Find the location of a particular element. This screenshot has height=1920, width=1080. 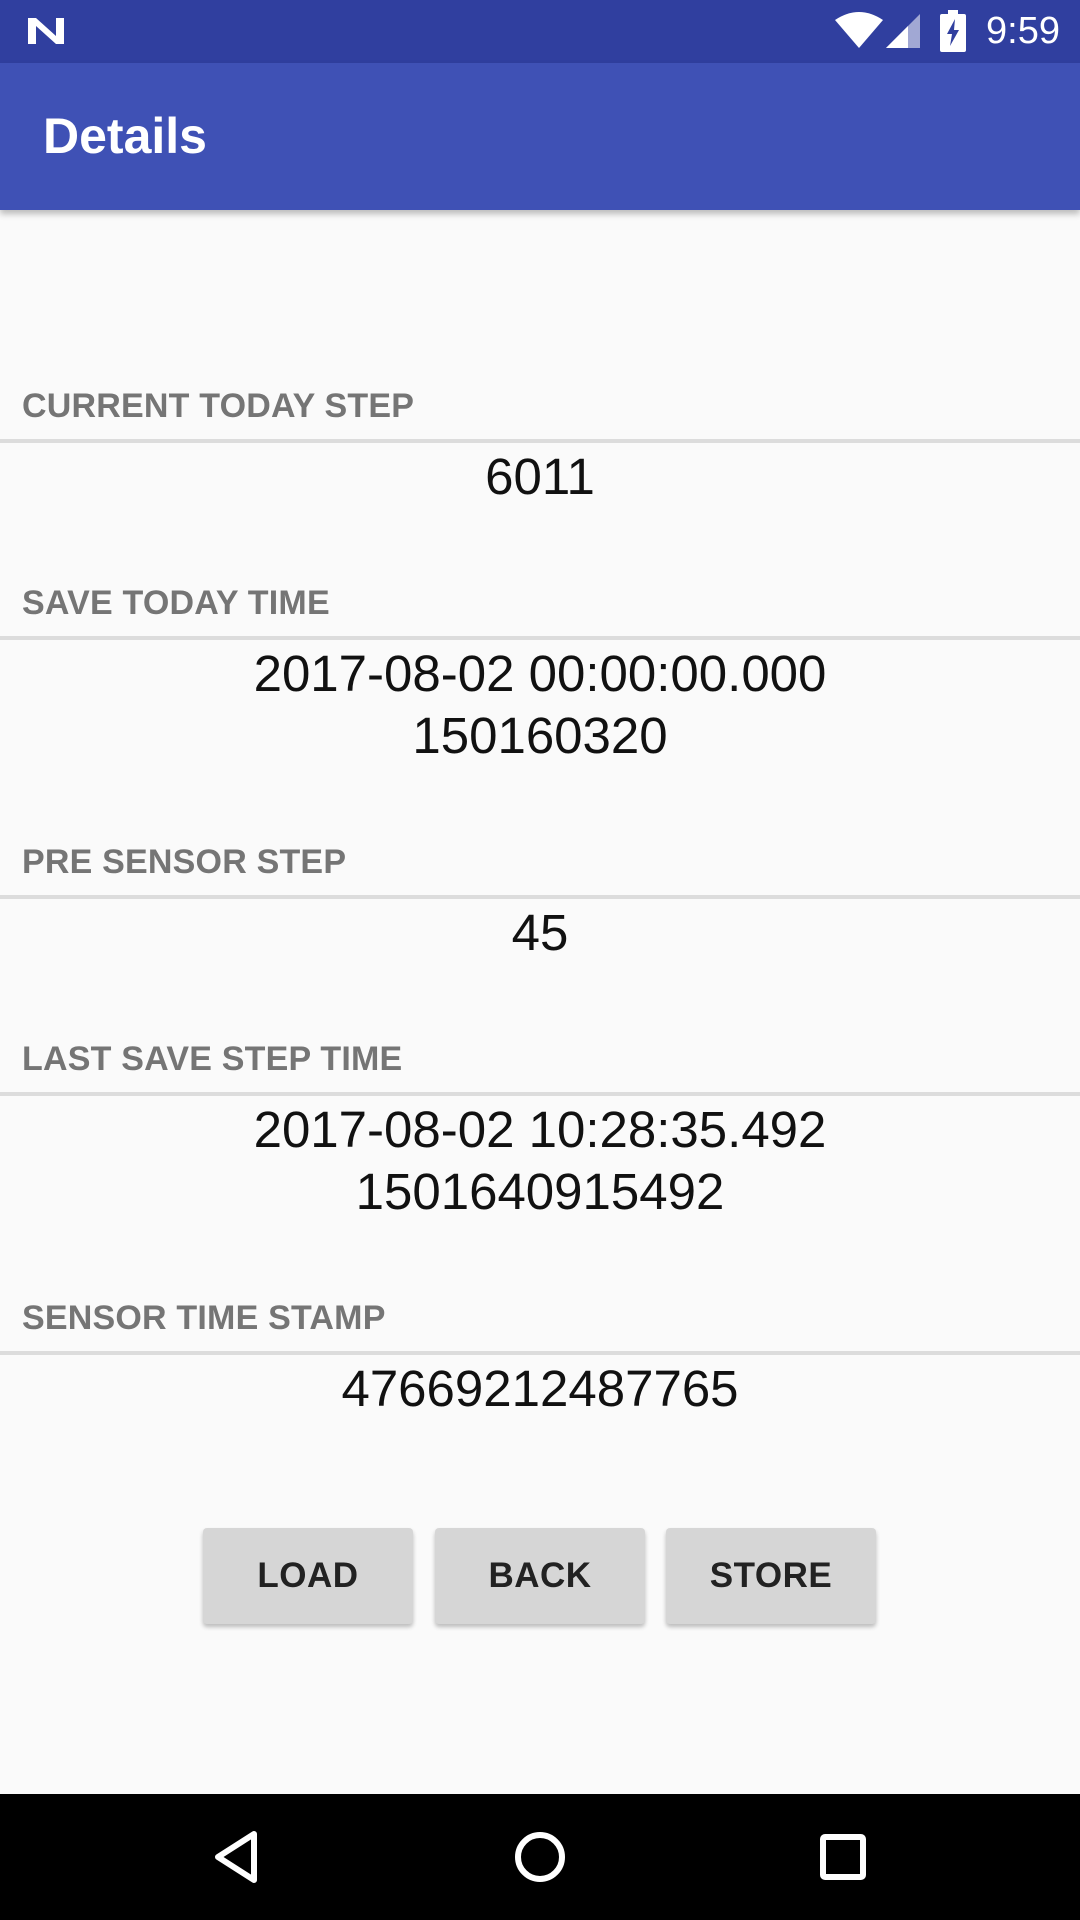

button-row: LOAD BACK STORE is located at coordinates (540, 1577).